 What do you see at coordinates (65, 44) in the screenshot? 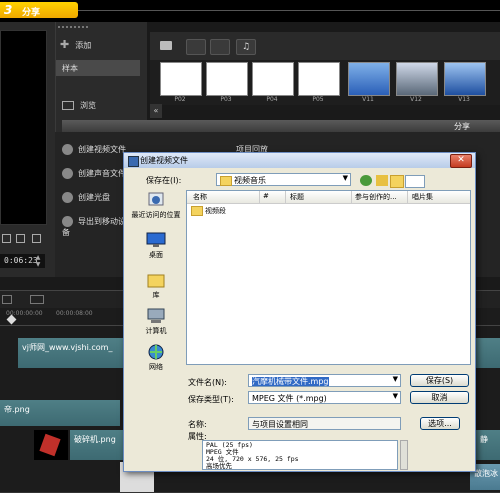
I see `plus-icon: ✚` at bounding box center [65, 44].